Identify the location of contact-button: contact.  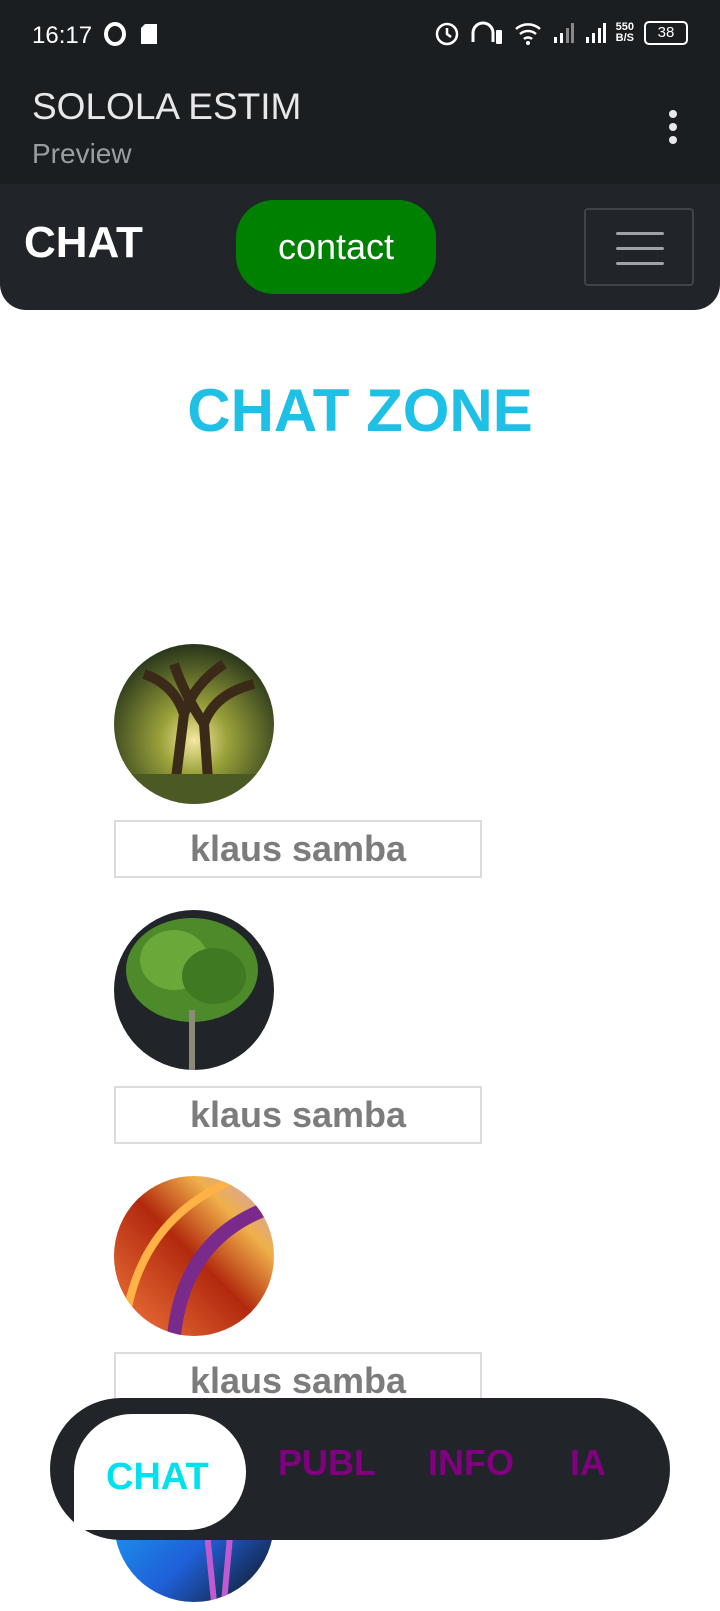
(336, 247).